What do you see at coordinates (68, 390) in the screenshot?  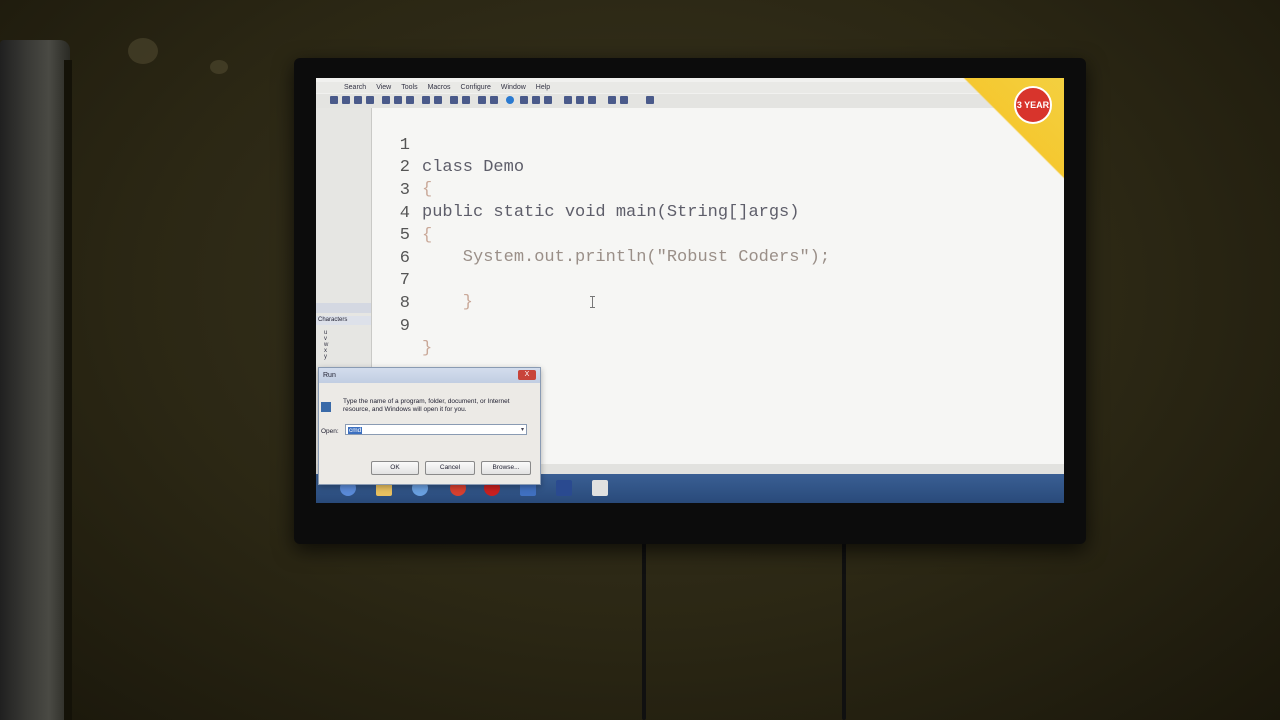 I see `wall-cabinet-edge` at bounding box center [68, 390].